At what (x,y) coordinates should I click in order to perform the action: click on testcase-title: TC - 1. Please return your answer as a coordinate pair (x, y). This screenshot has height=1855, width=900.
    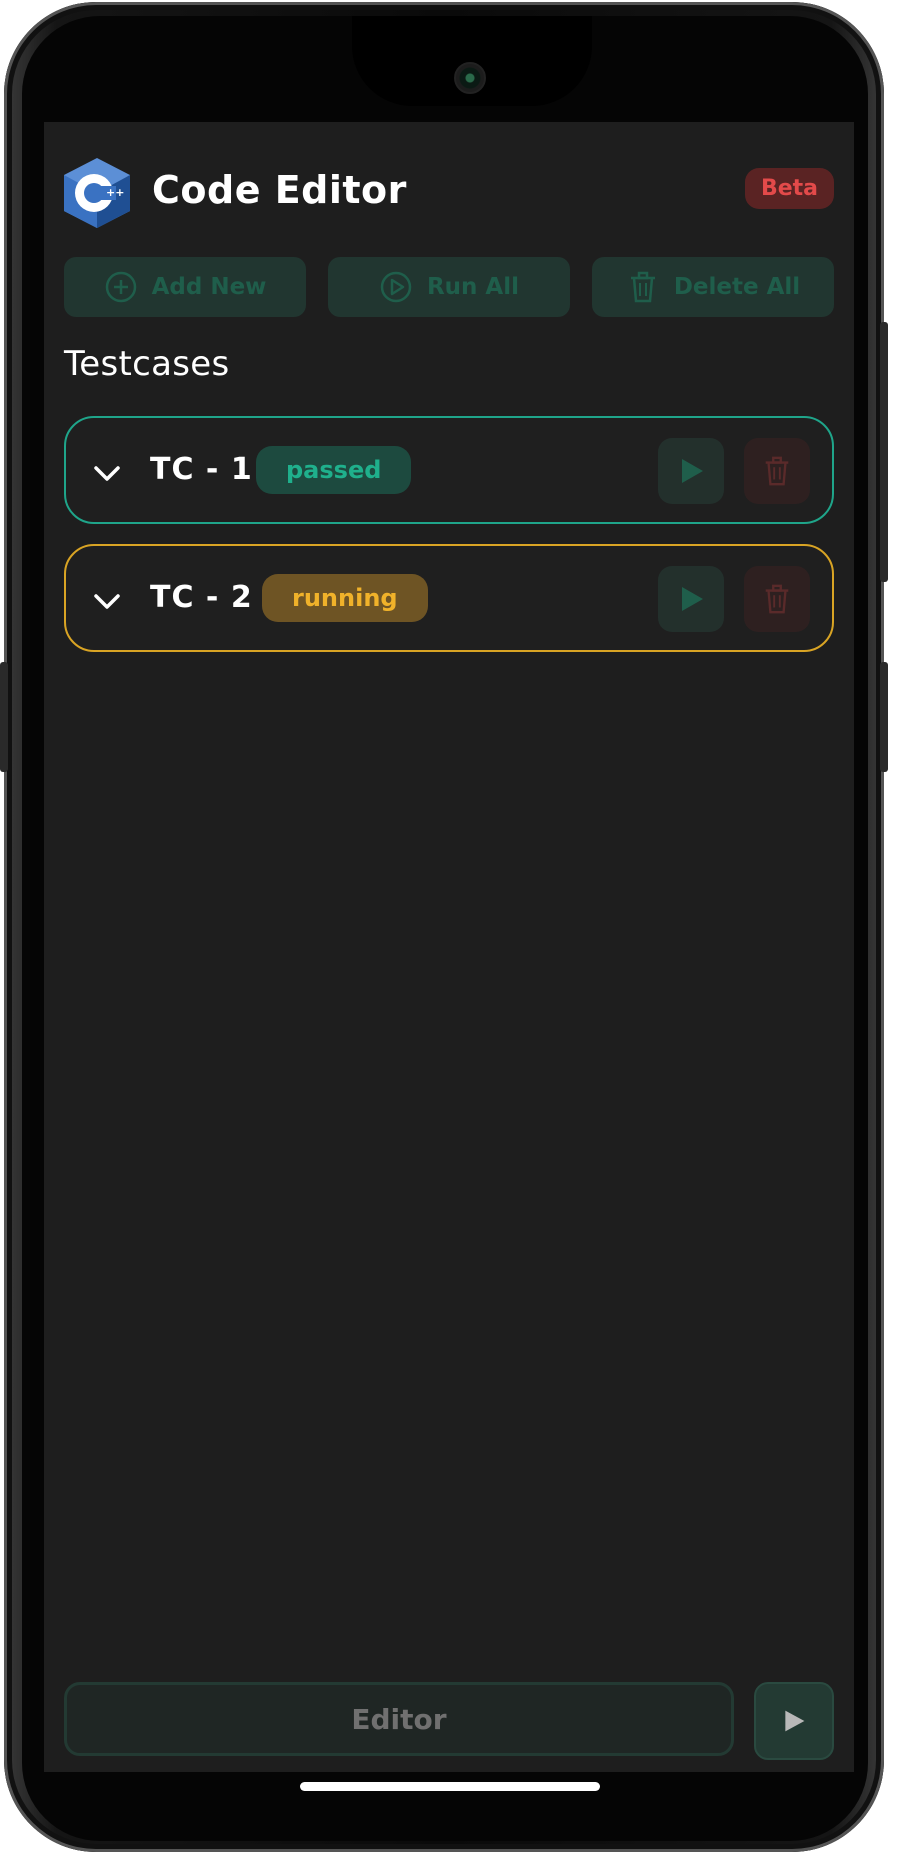
    Looking at the image, I should click on (201, 469).